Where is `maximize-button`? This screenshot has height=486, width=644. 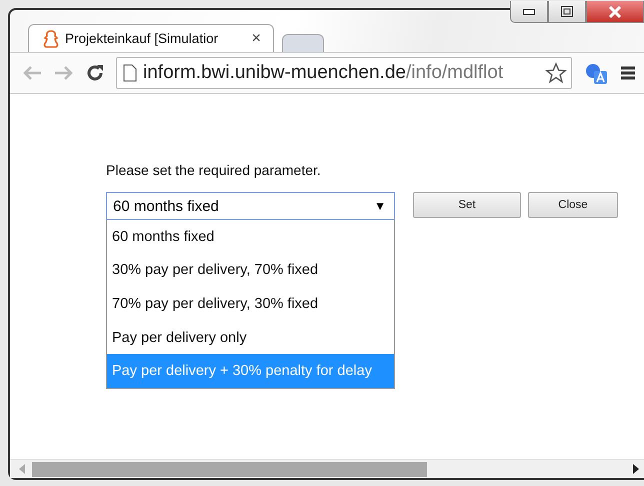 maximize-button is located at coordinates (567, 12).